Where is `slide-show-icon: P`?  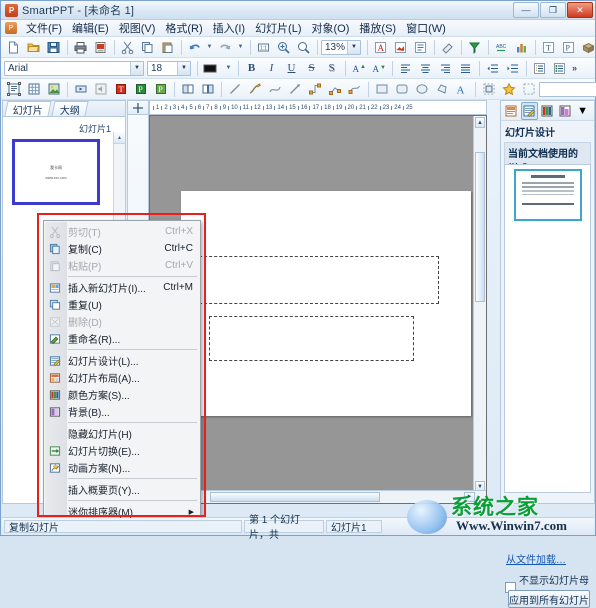
slide-show-icon: P is located at coordinates (568, 47).